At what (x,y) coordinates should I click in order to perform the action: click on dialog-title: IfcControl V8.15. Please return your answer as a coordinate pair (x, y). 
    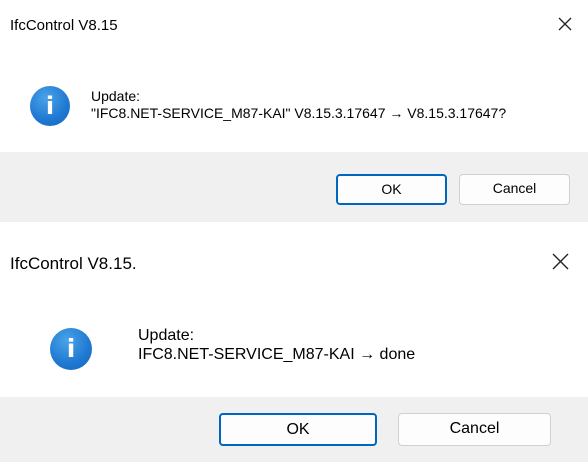
    Looking at the image, I should click on (64, 25).